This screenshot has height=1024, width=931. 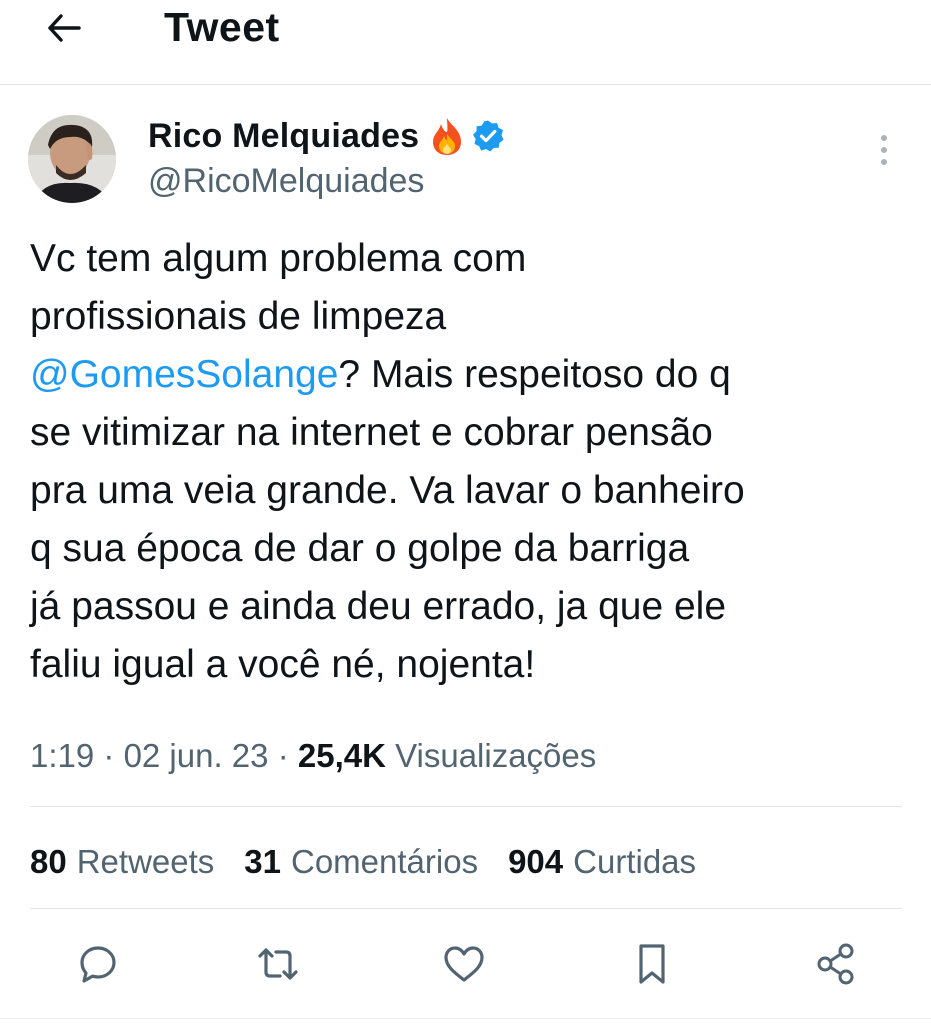 I want to click on reply-icon, so click(x=98, y=964).